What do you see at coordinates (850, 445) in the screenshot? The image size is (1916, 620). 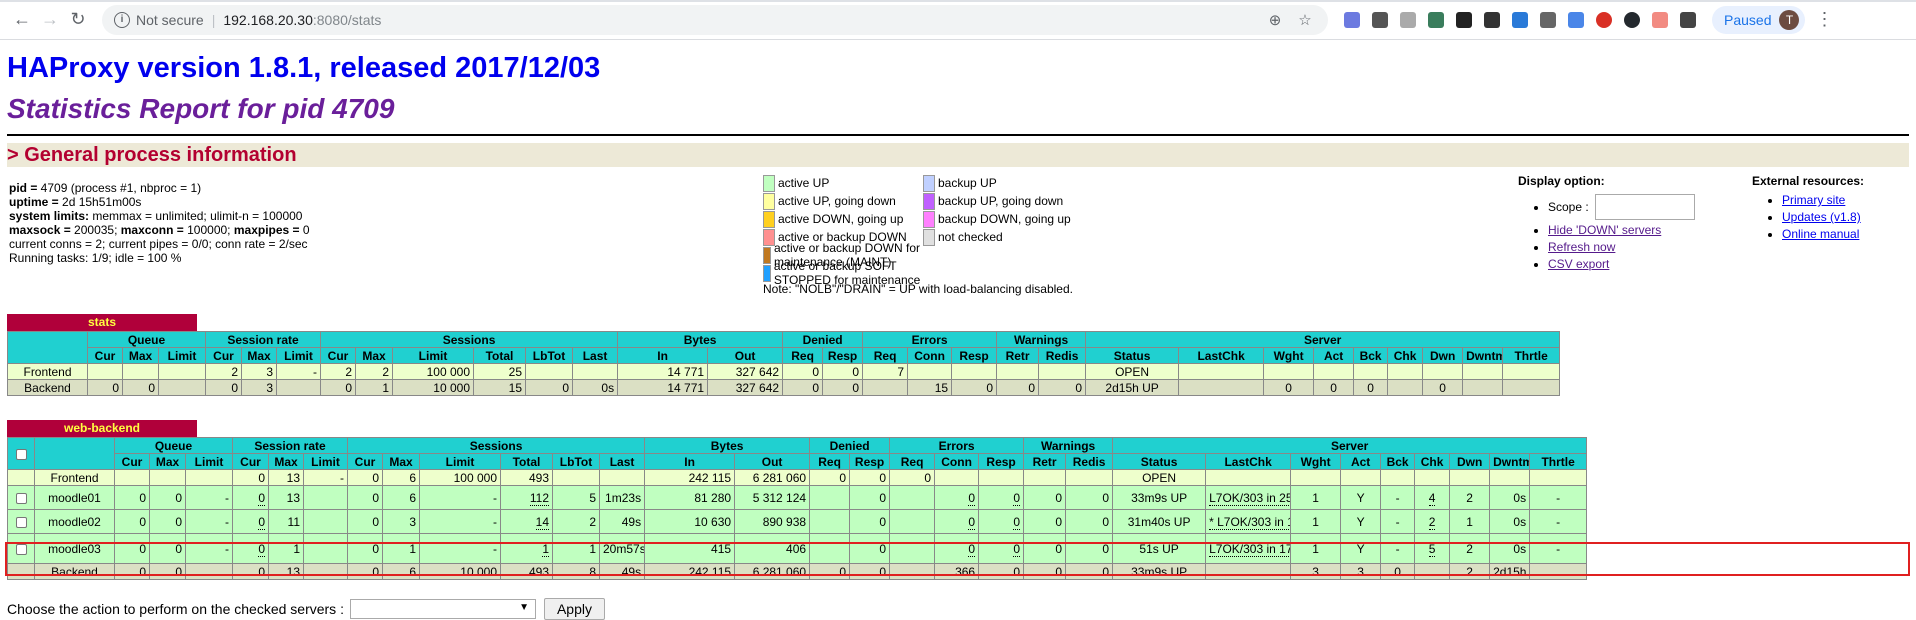 I see `group-header: Denied` at bounding box center [850, 445].